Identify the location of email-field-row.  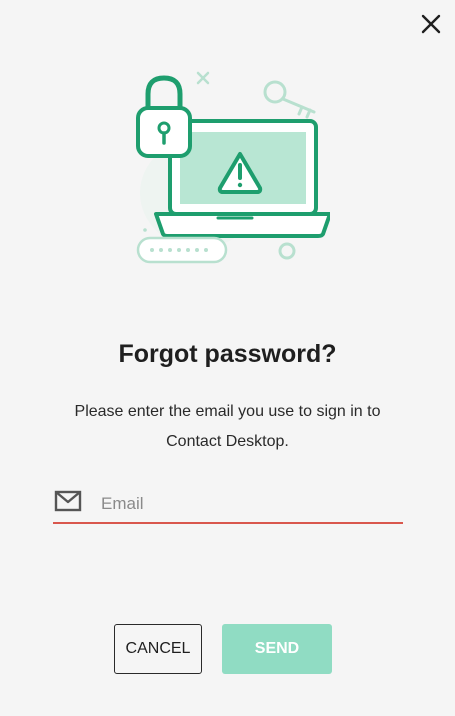
(228, 504).